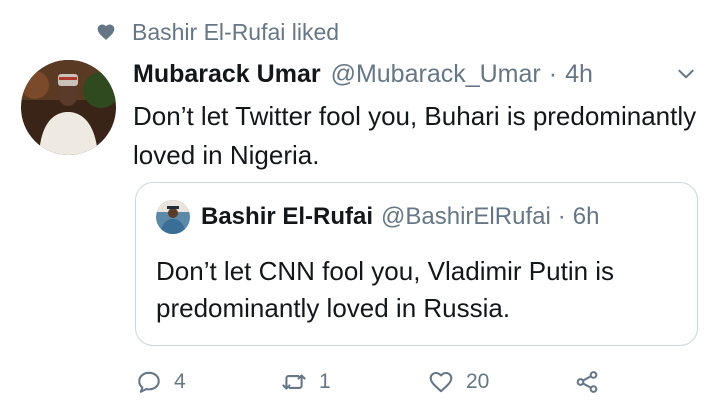  What do you see at coordinates (376, 382) in the screenshot?
I see `tweet-actions: 4 1 20` at bounding box center [376, 382].